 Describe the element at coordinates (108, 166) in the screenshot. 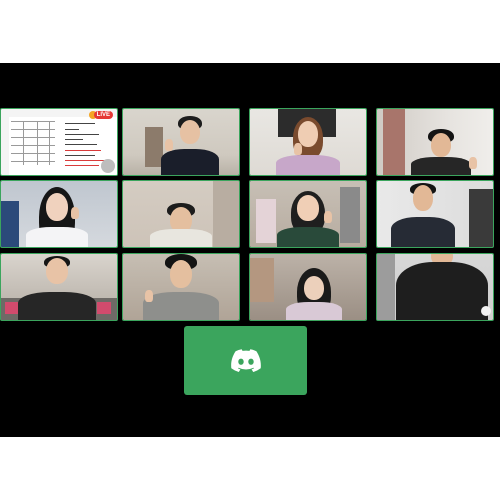

I see `presenter-camera-icon` at that location.